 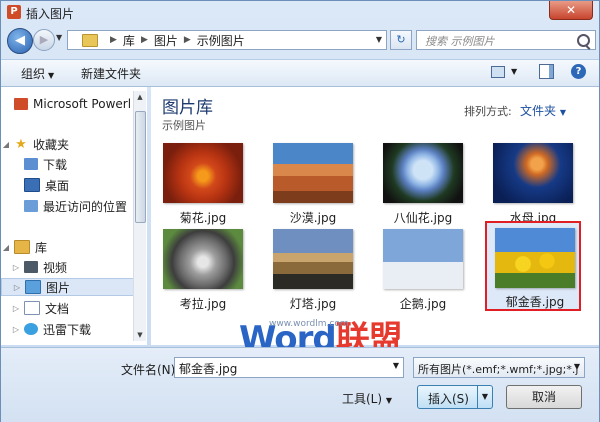 What do you see at coordinates (140, 167) in the screenshot?
I see `scrollbar-thumb` at bounding box center [140, 167].